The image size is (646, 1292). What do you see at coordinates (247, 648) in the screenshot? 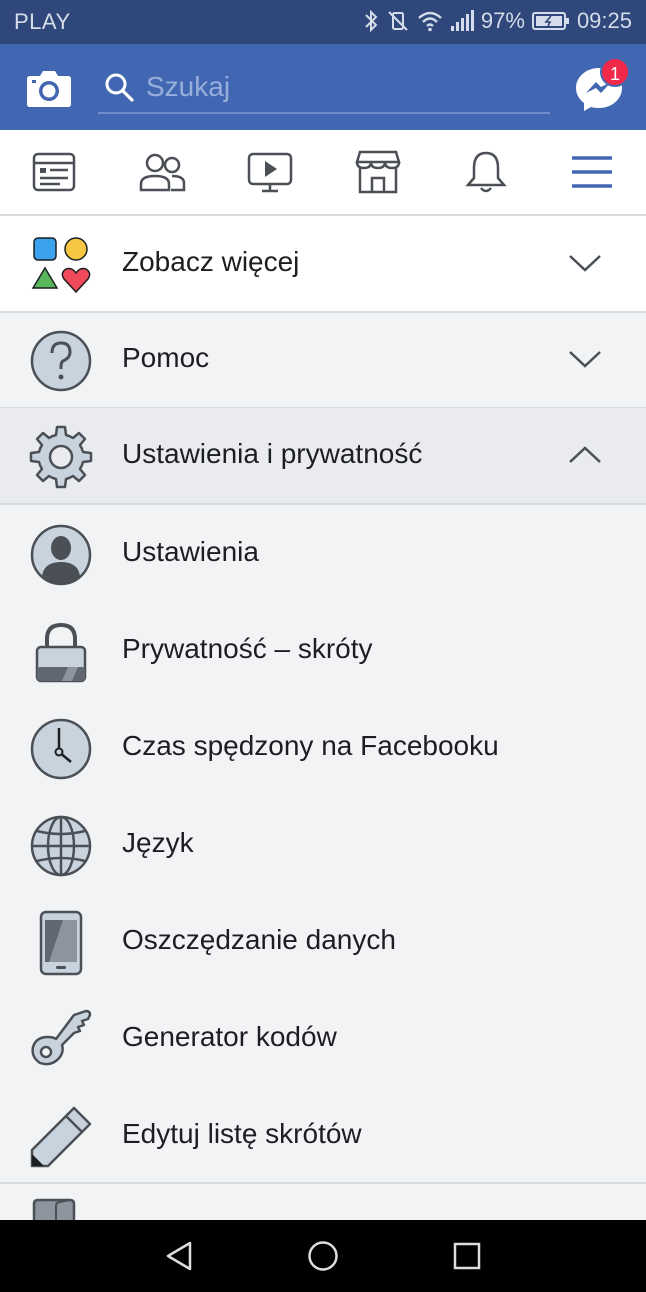
I see `menu-item-label: Prywatność – skróty` at bounding box center [247, 648].